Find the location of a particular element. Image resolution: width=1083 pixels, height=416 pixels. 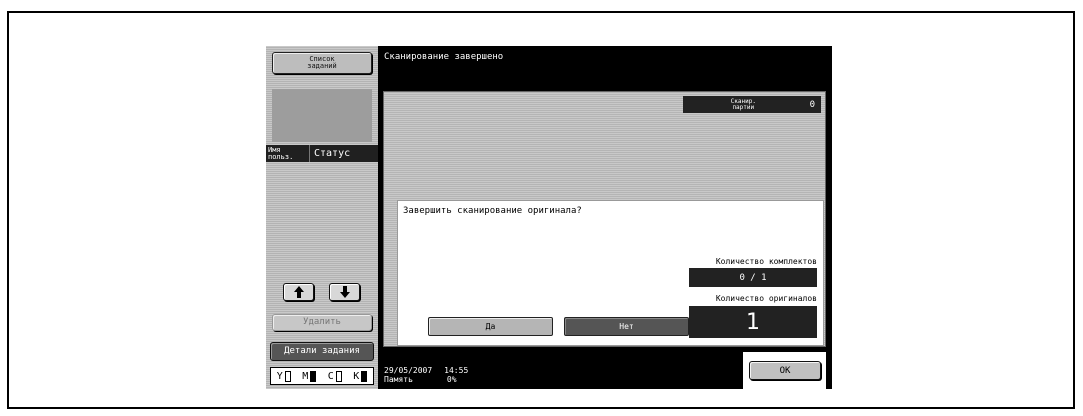

toner-cyan: C is located at coordinates (334, 376).